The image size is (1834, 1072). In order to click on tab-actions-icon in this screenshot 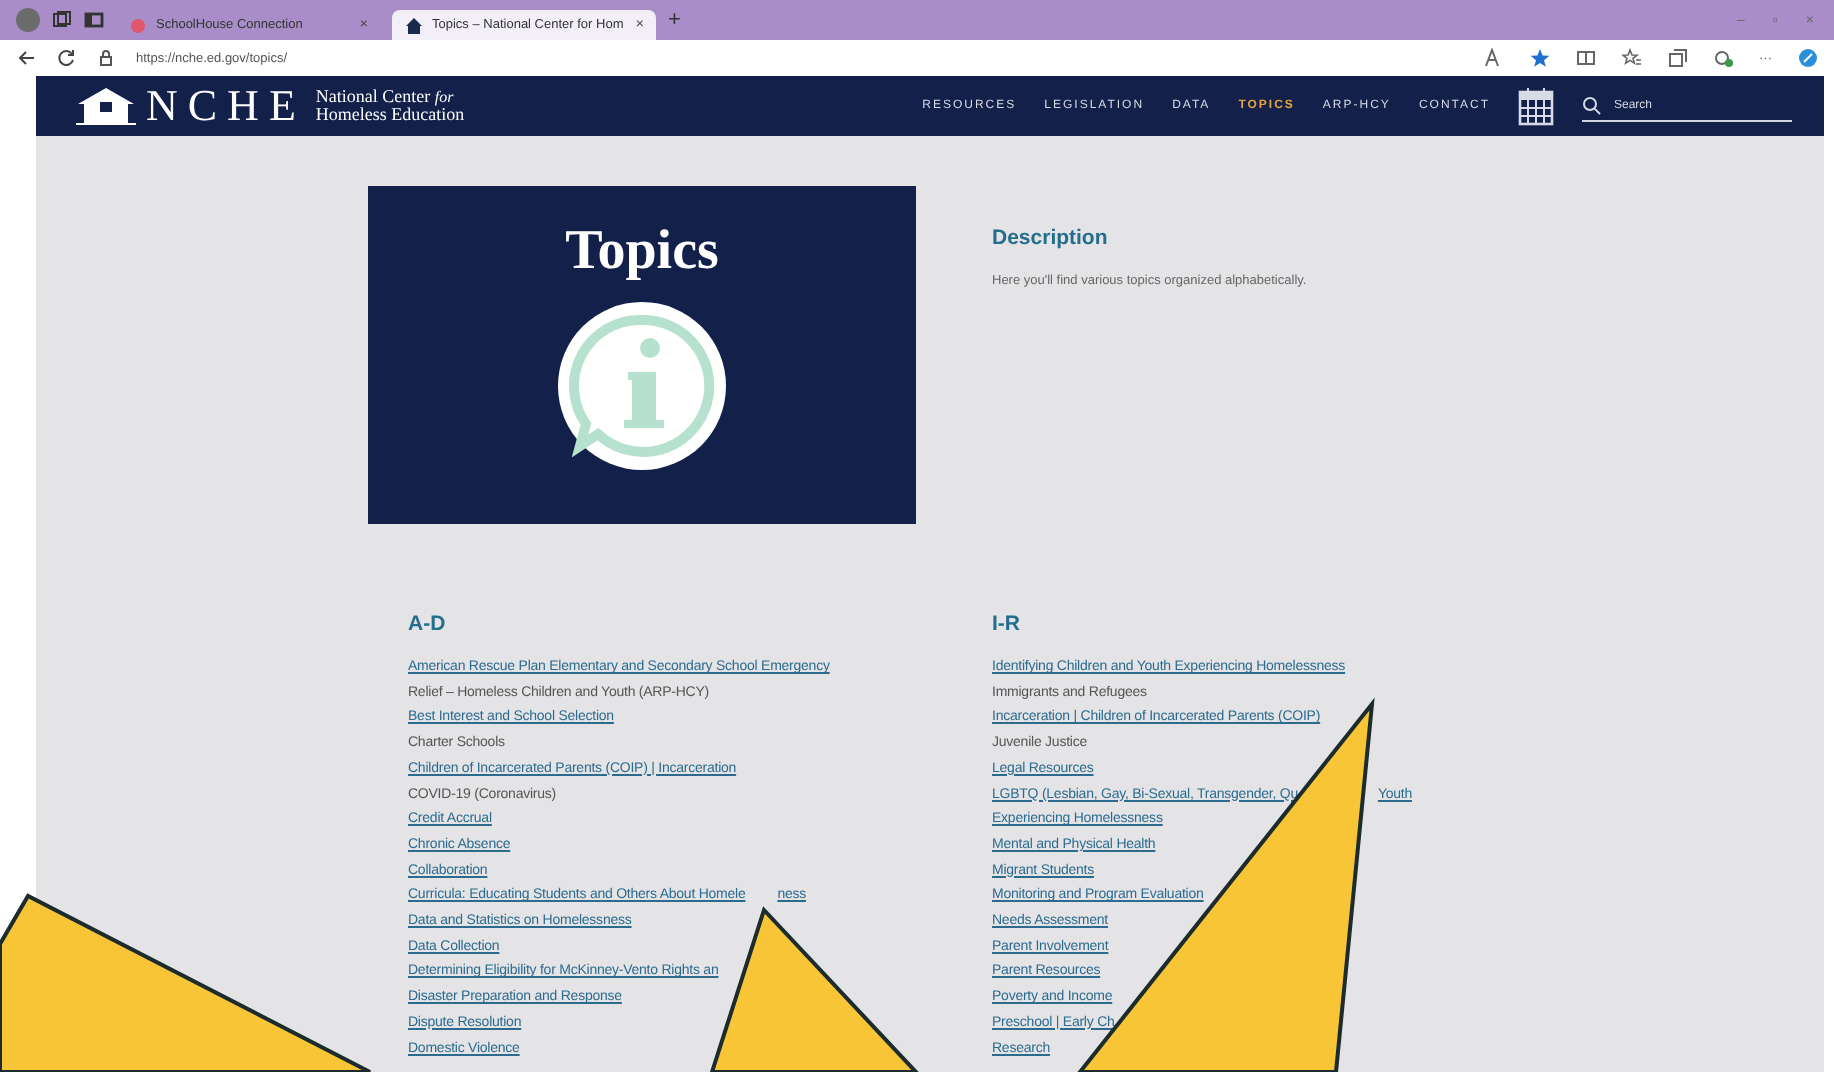, I will do `click(94, 20)`.